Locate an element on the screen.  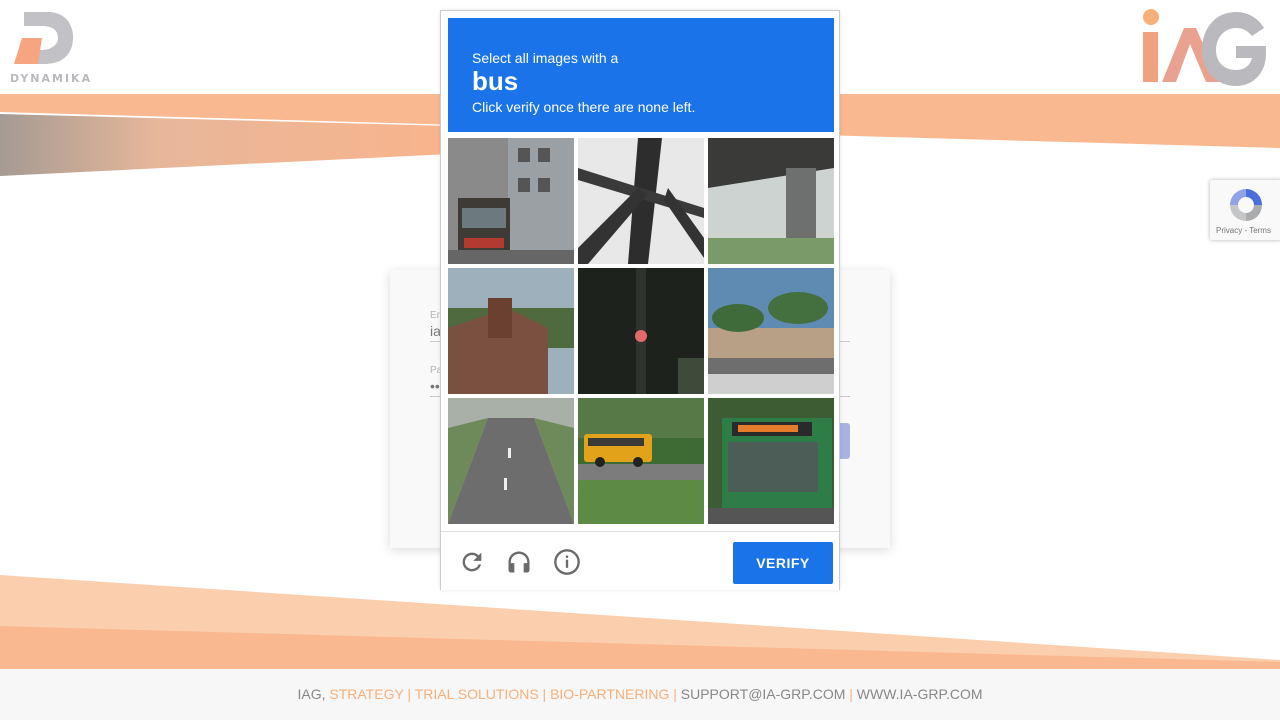
recaptcha-badge: Privacy - Terms is located at coordinates (1245, 210).